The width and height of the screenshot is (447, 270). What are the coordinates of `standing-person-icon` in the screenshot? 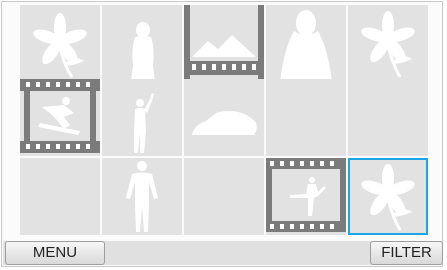 It's located at (142, 196).